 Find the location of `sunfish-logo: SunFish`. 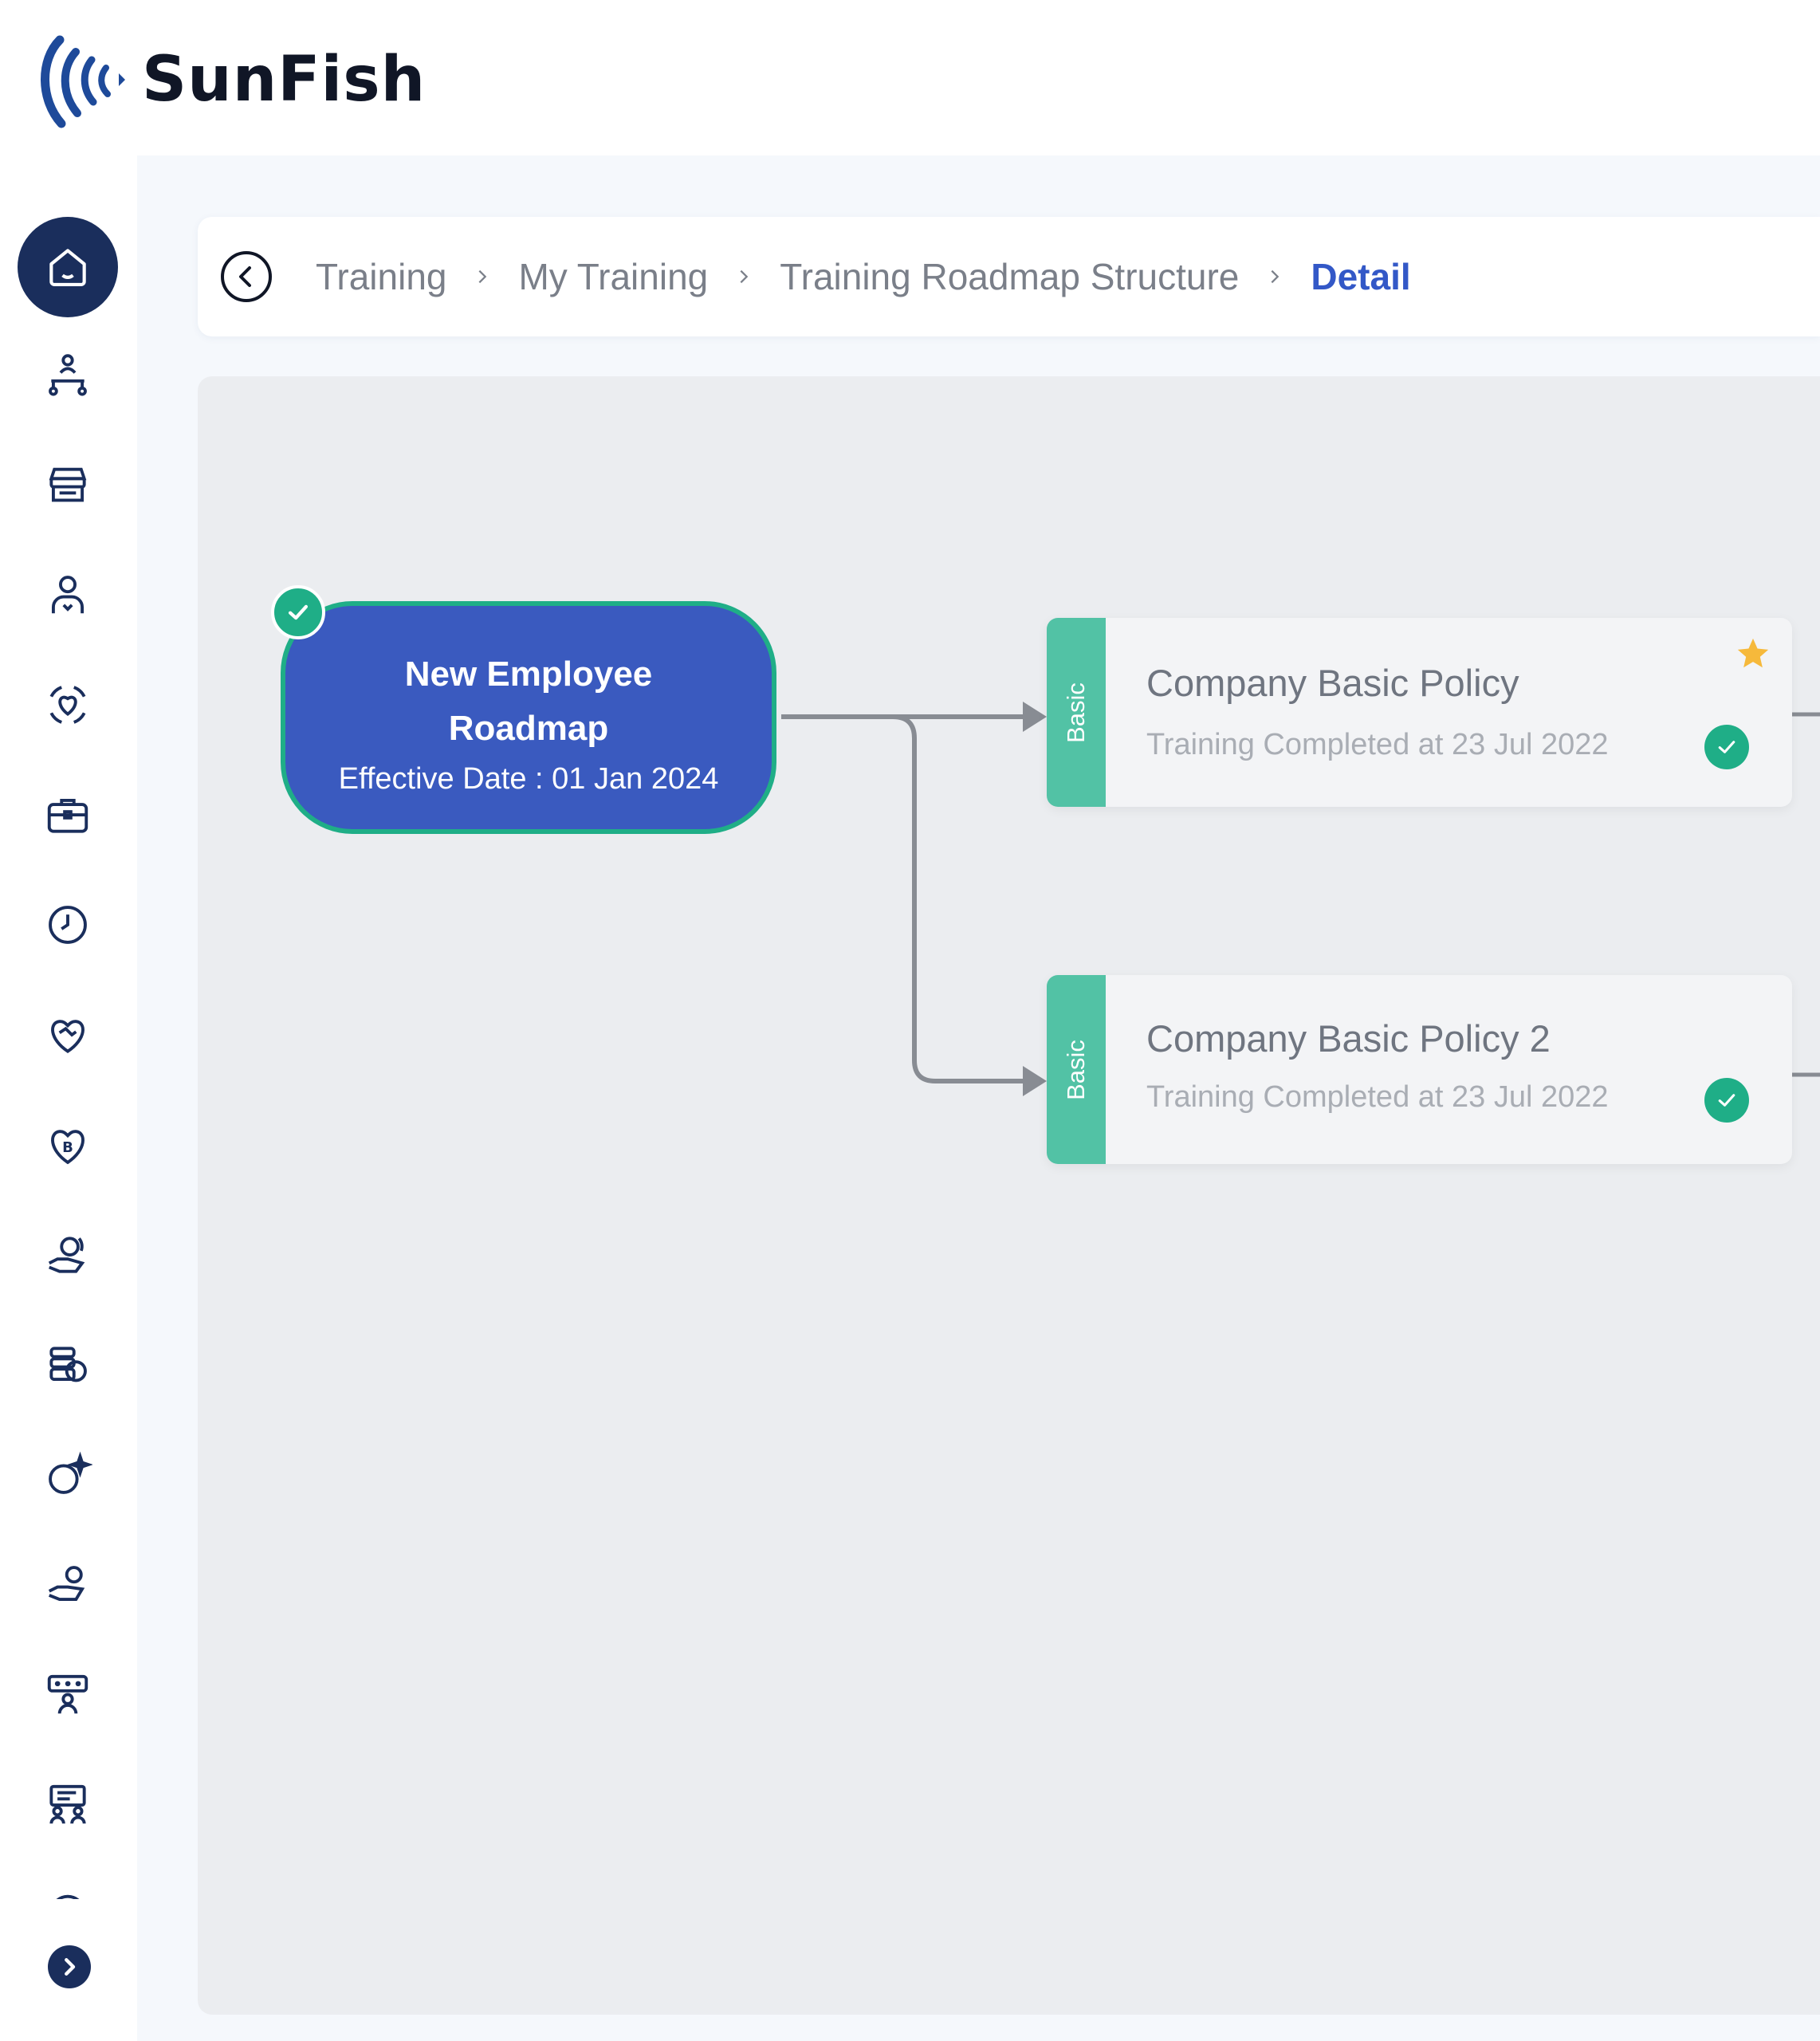

sunfish-logo: SunFish is located at coordinates (231, 80).